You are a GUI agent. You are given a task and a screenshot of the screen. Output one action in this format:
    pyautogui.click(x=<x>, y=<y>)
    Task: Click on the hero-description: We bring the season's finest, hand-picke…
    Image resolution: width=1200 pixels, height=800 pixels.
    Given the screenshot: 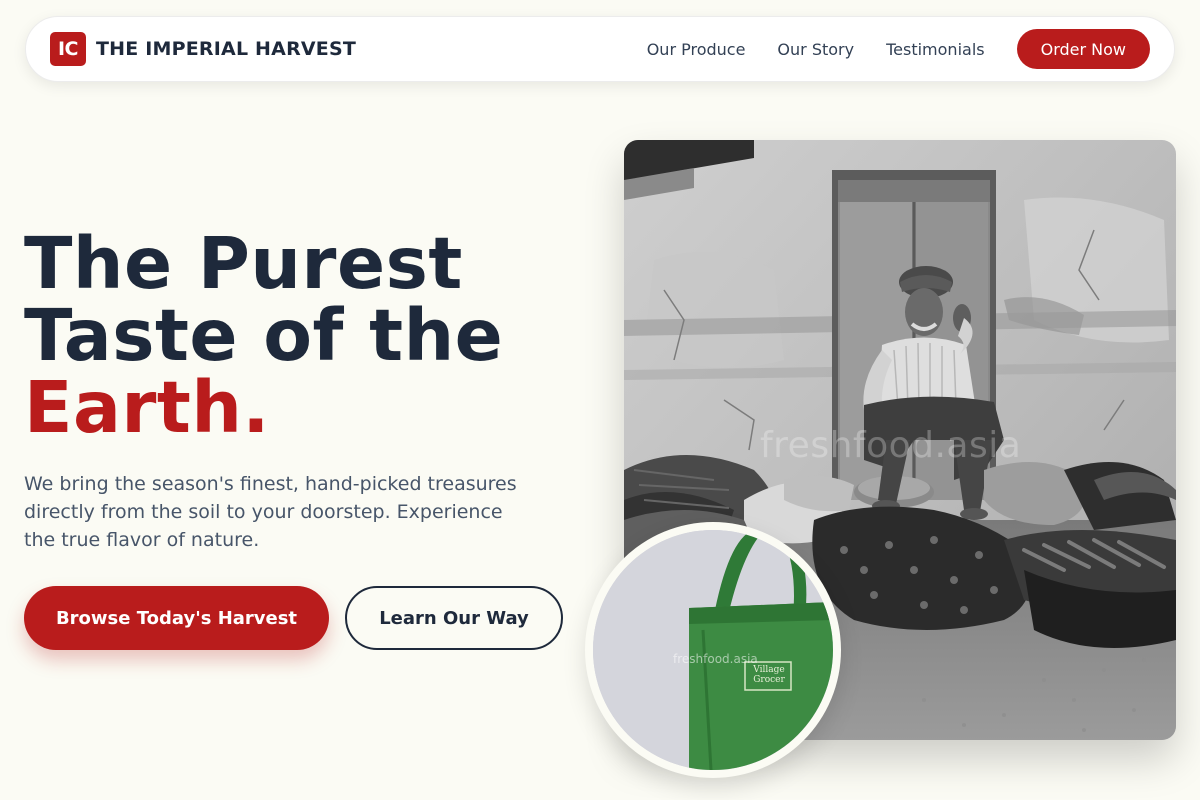 What is the action you would take?
    pyautogui.click(x=270, y=512)
    